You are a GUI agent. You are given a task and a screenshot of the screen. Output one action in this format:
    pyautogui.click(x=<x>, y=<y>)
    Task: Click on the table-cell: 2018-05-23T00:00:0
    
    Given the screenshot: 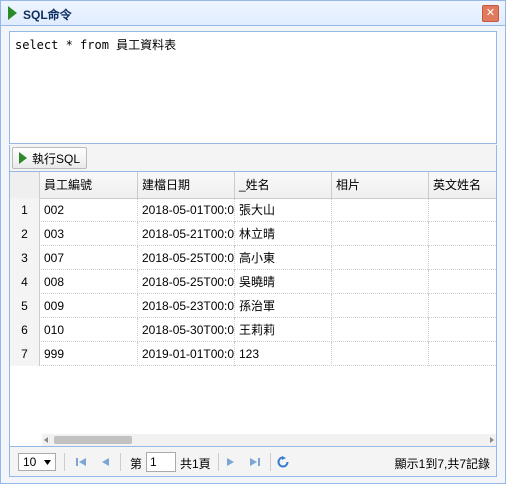 What is the action you would take?
    pyautogui.click(x=186, y=306)
    